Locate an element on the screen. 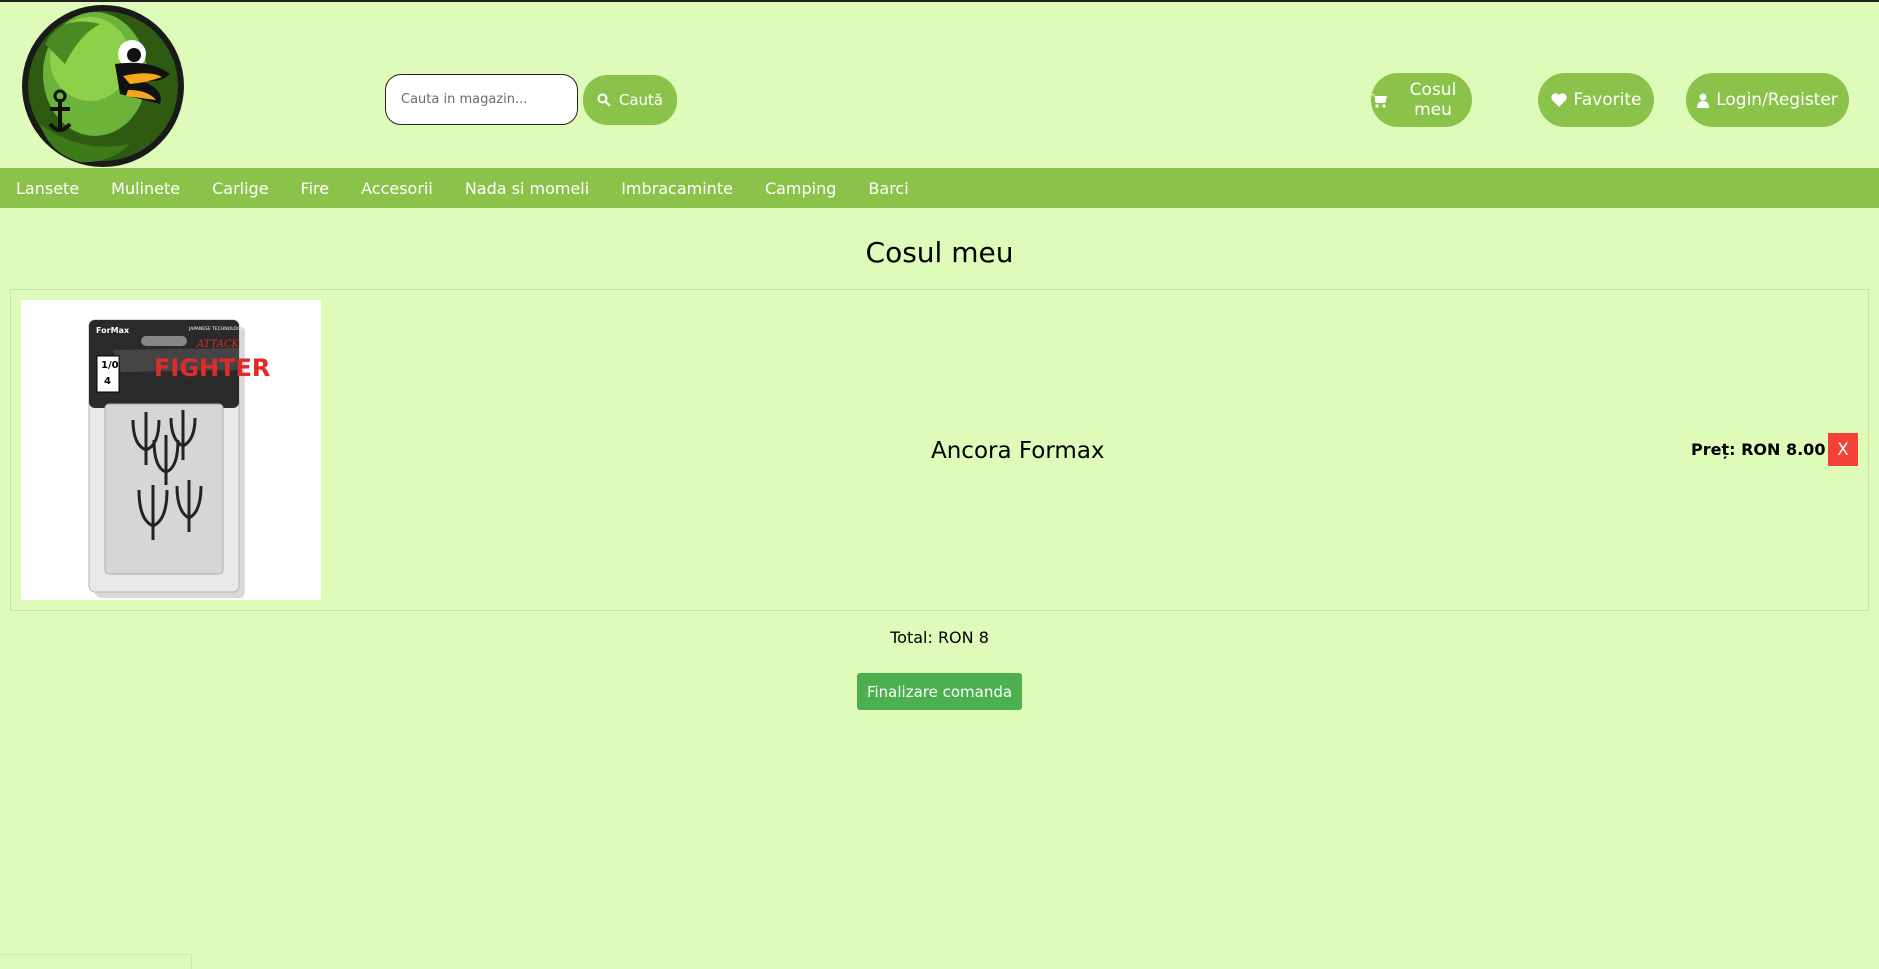  package-series-text: FIGHTER is located at coordinates (212, 368).